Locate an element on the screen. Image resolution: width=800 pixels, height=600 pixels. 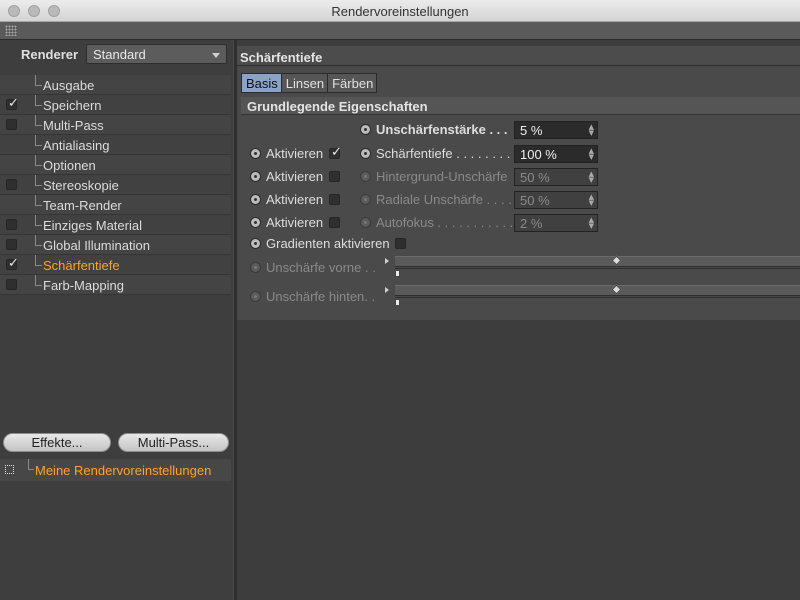
preset-label: Meine Rendervoreinstellungen is located at coordinates (123, 470).